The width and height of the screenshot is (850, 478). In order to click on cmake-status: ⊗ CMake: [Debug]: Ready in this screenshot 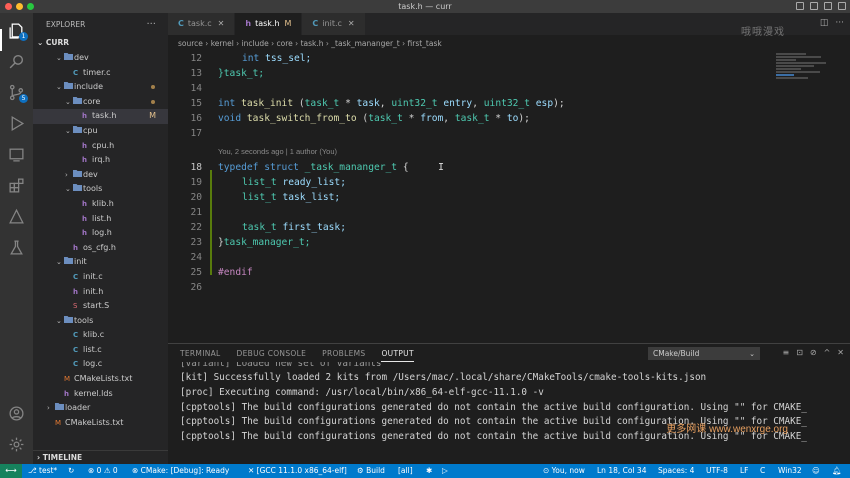, I will do `click(180, 471)`.